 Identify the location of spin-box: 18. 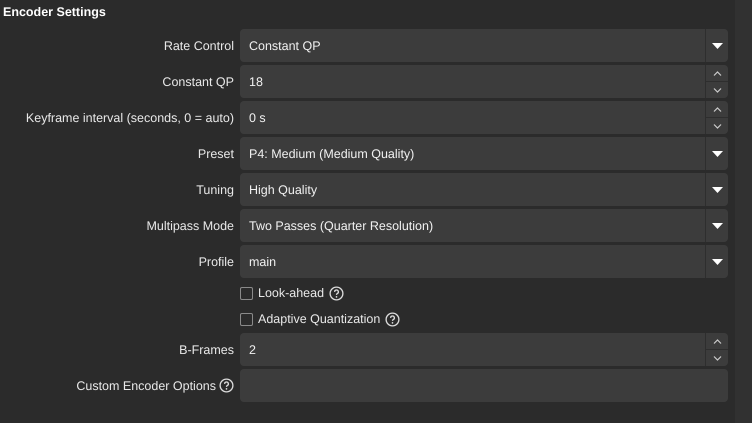
(484, 81).